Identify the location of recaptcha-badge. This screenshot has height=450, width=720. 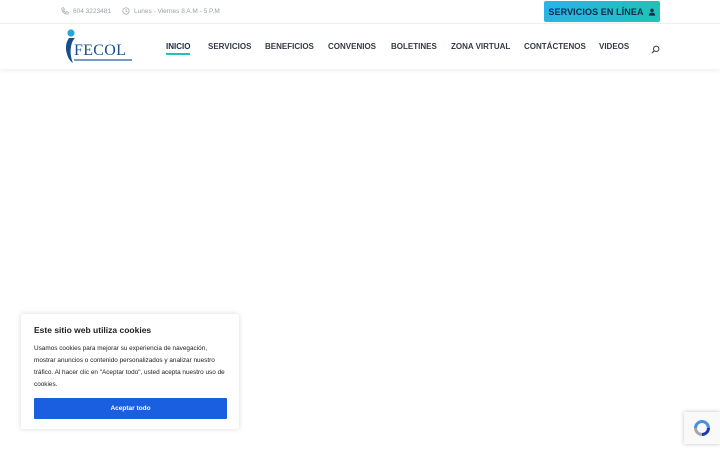
(702, 428).